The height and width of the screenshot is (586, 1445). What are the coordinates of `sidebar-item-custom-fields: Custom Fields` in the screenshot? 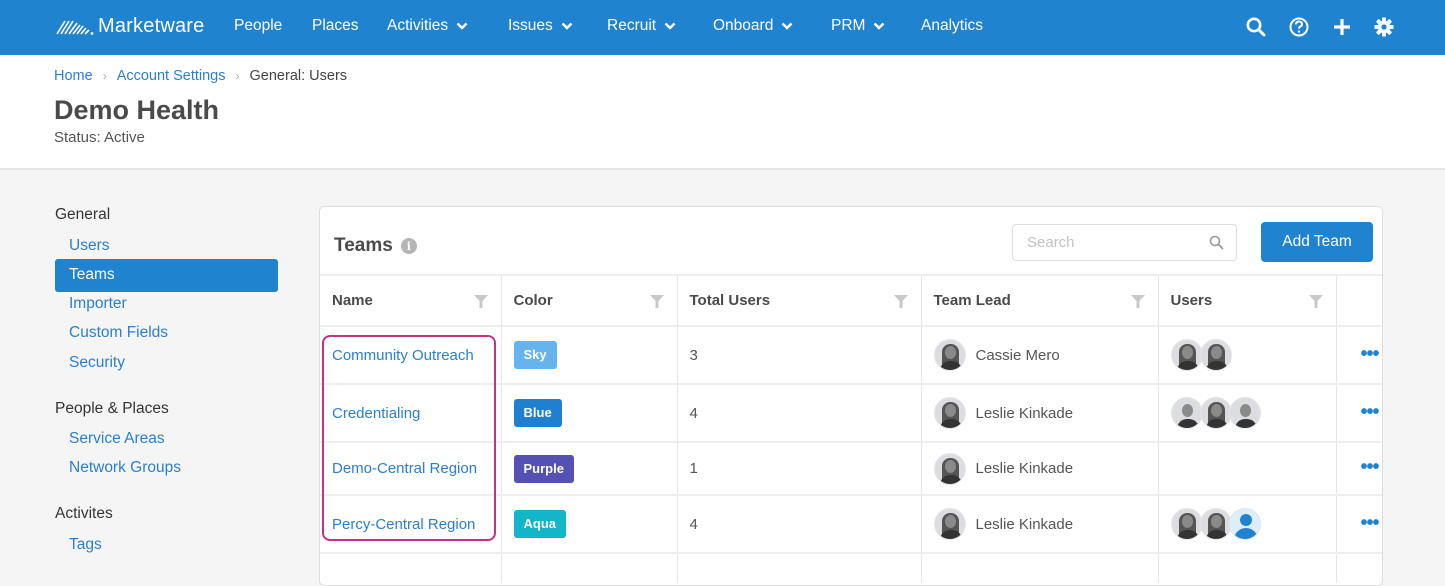 It's located at (166, 333).